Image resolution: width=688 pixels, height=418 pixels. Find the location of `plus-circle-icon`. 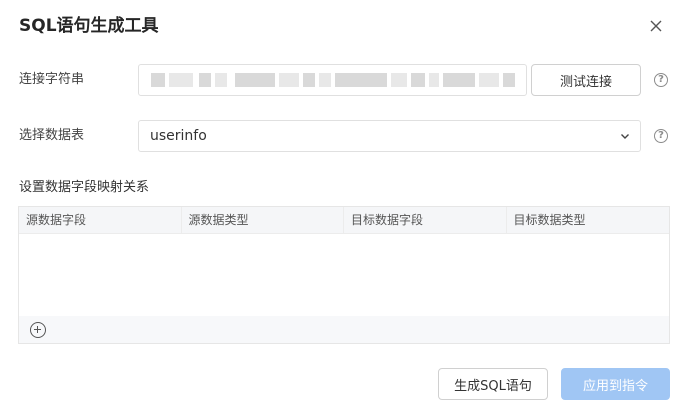

plus-circle-icon is located at coordinates (38, 329).